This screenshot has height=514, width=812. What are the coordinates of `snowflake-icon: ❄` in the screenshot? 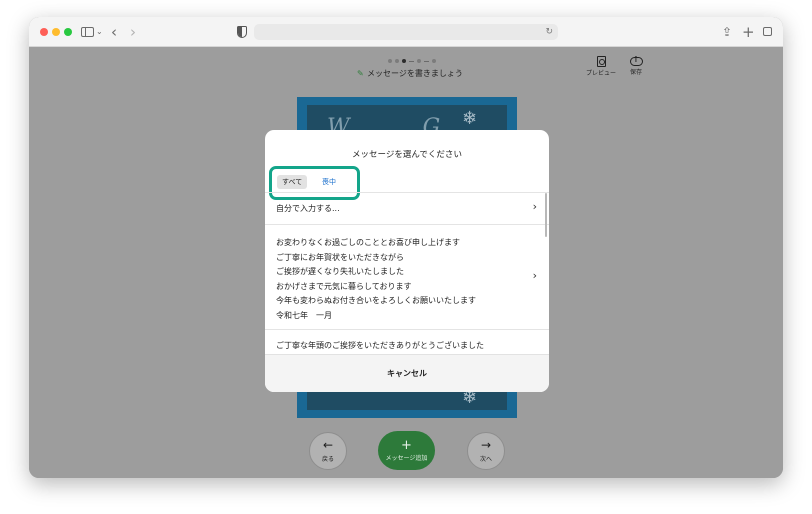 It's located at (470, 118).